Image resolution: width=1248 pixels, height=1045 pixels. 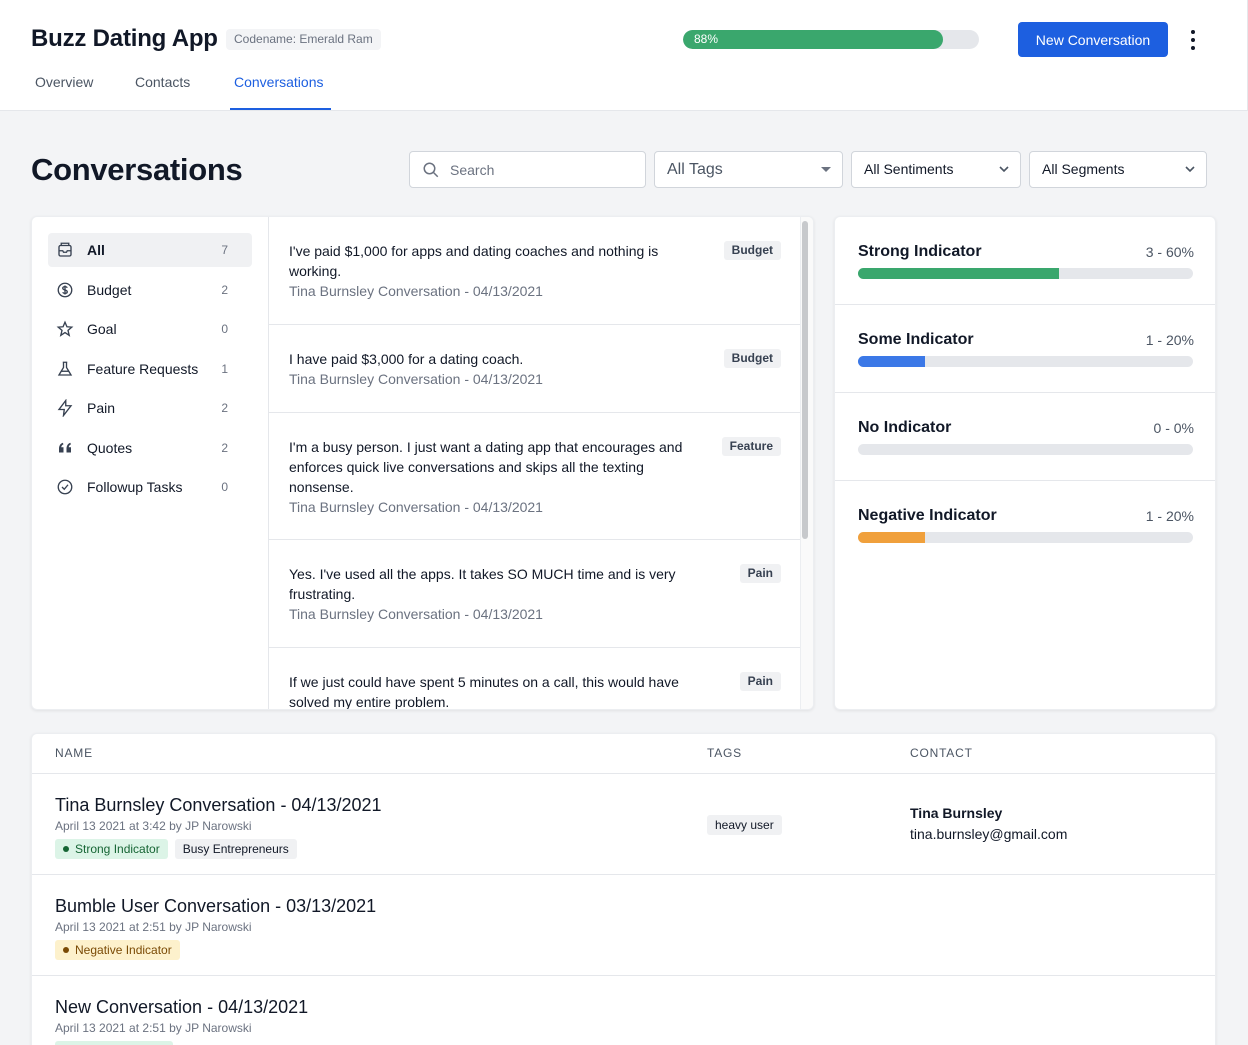 What do you see at coordinates (96, 250) in the screenshot?
I see `tag-item-label: All` at bounding box center [96, 250].